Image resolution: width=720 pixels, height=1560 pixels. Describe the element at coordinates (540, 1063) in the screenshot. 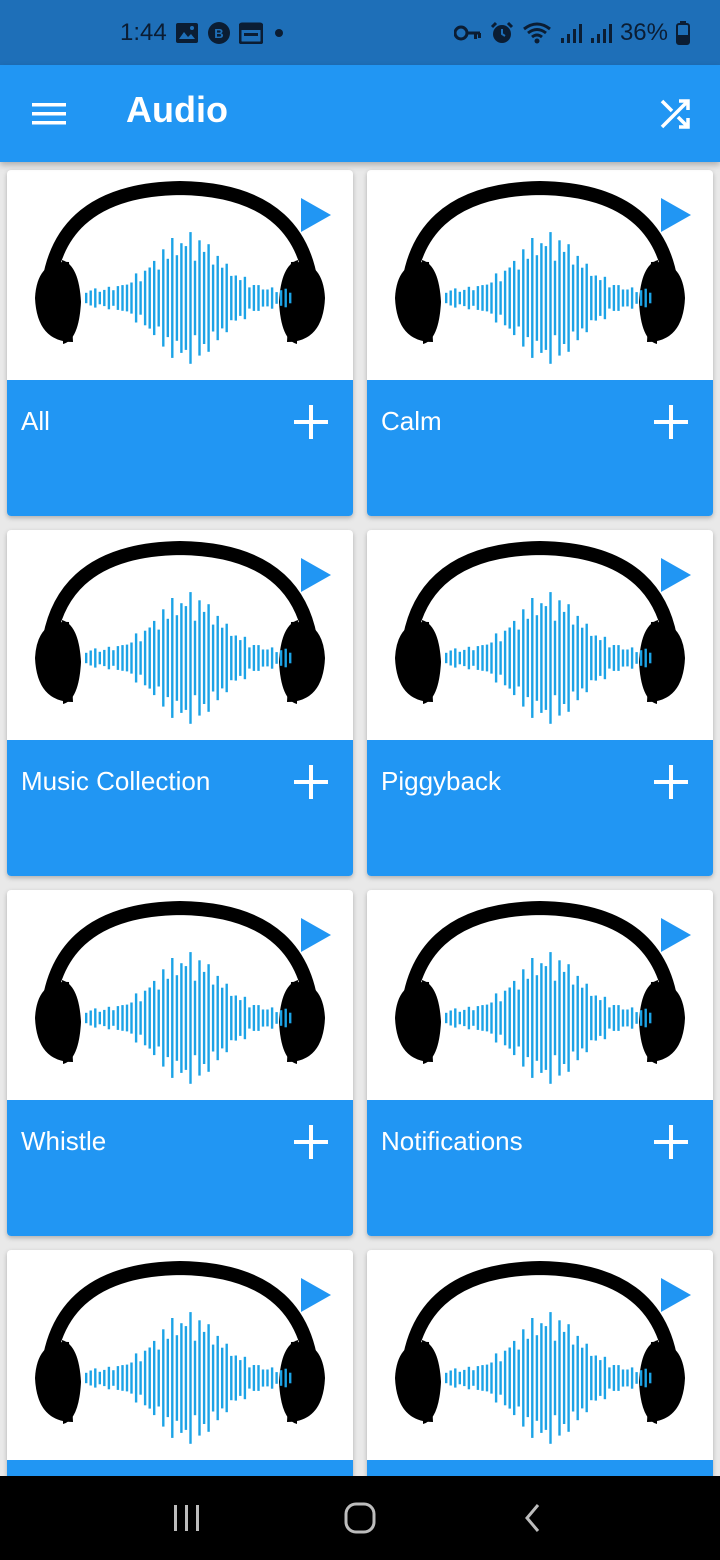

I see `category-card: Notifications` at that location.